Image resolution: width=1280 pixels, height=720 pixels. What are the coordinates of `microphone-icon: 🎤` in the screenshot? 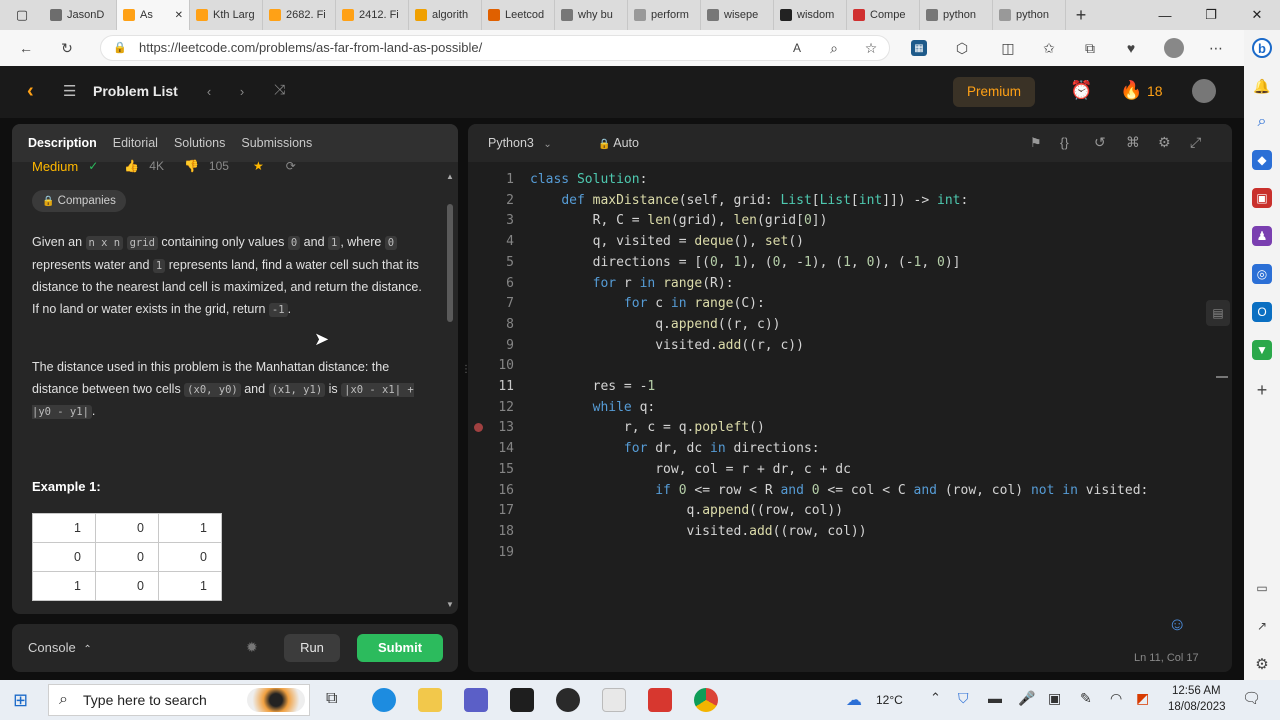 It's located at (1026, 698).